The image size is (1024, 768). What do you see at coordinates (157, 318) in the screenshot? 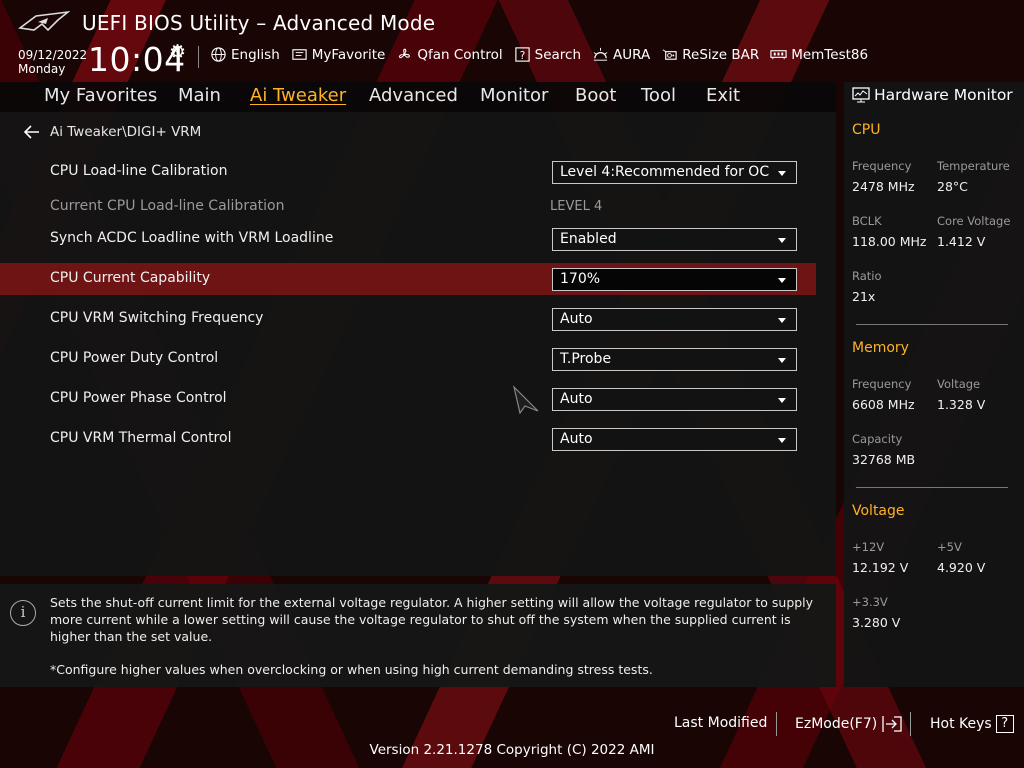
I see `setting-label: CPU VRM Switching Frequency` at bounding box center [157, 318].